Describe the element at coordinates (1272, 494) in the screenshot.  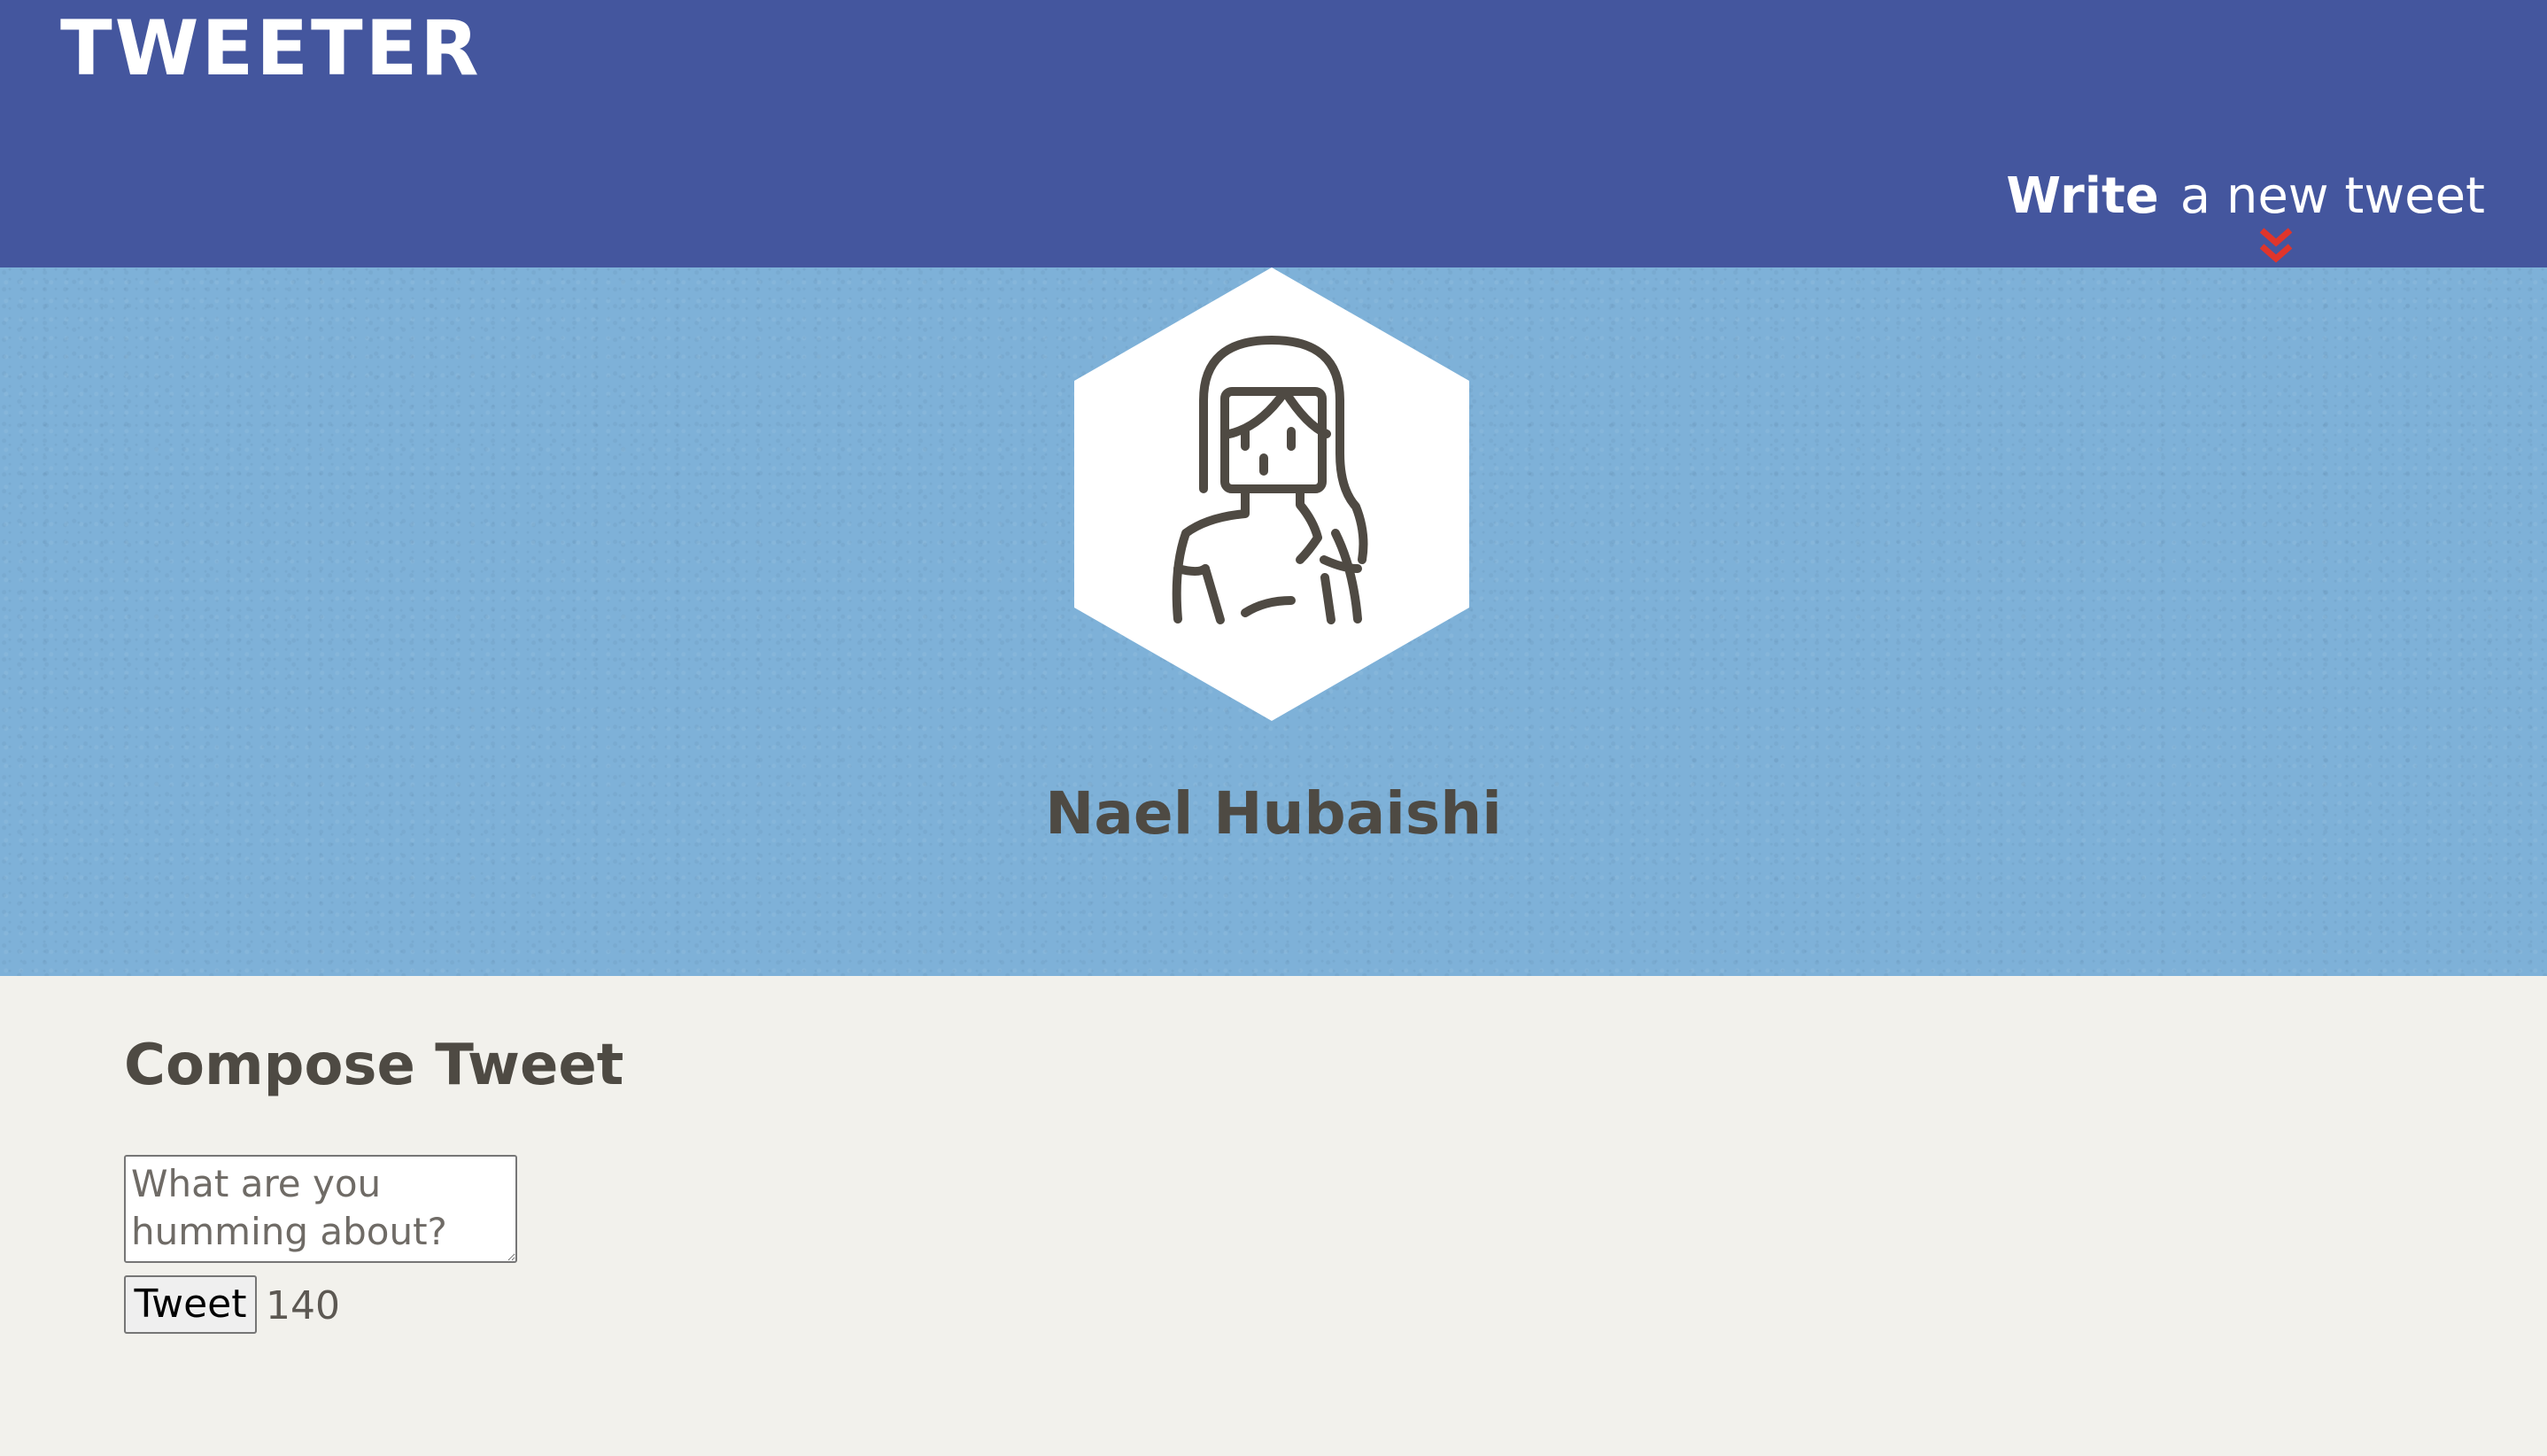
I see `woman-avatar-icon` at that location.